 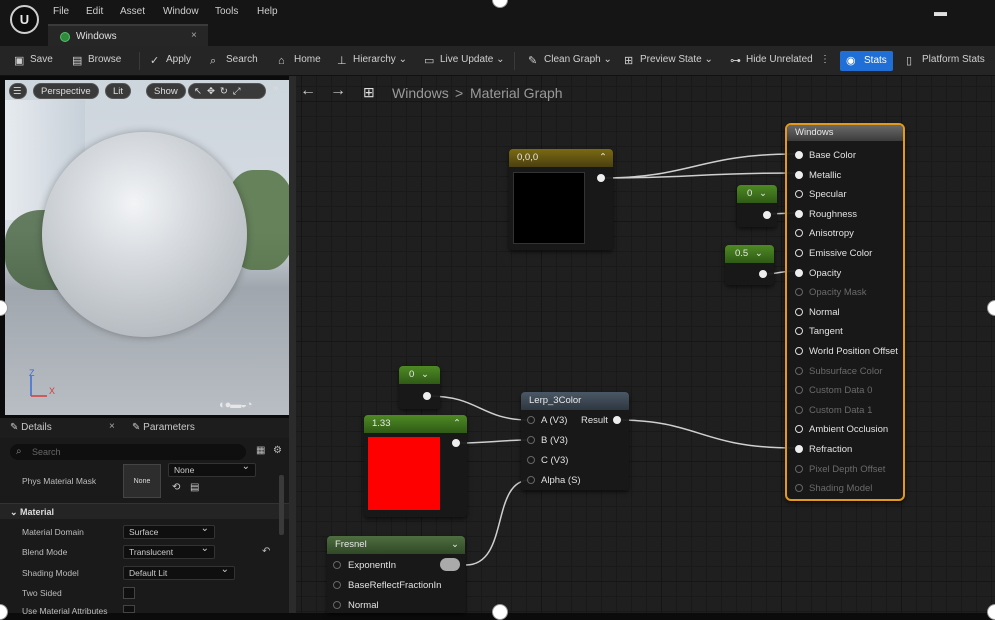 What do you see at coordinates (292, 344) in the screenshot?
I see `splitter` at bounding box center [292, 344].